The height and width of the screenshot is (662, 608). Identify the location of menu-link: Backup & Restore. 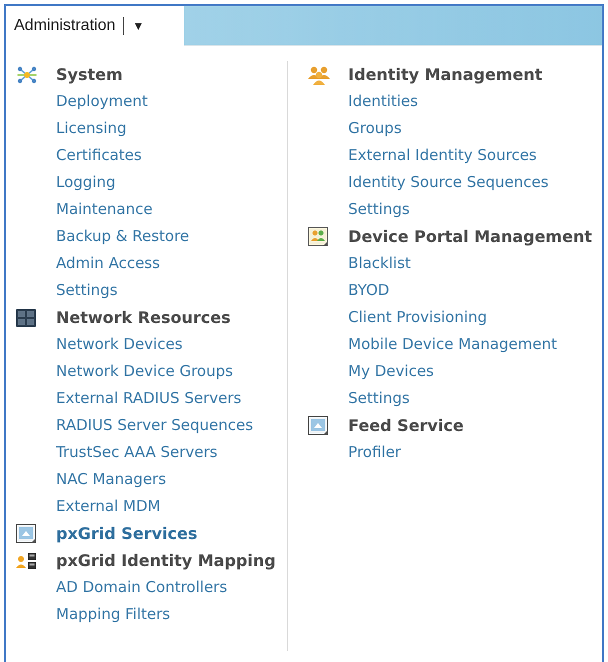
(123, 236).